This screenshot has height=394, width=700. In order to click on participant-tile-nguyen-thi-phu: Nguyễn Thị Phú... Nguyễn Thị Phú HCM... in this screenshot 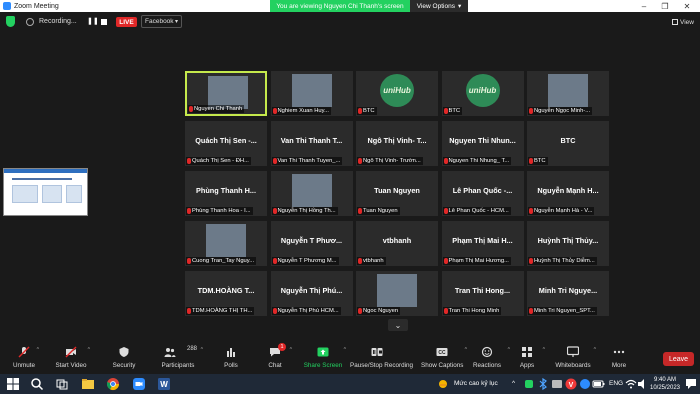, I will do `click(311, 293)`.